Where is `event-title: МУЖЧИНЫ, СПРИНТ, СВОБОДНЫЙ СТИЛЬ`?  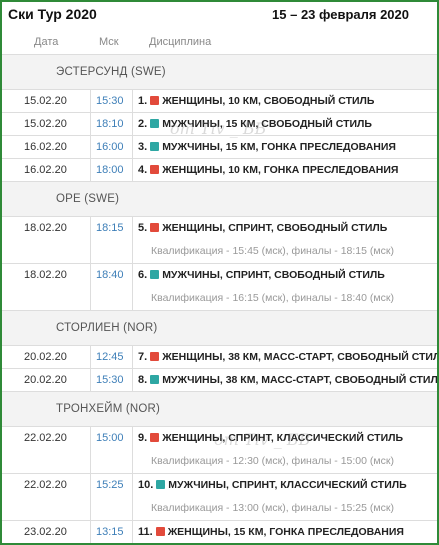 event-title: МУЖЧИНЫ, СПРИНТ, СВОБОДНЫЙ СТИЛЬ is located at coordinates (273, 275).